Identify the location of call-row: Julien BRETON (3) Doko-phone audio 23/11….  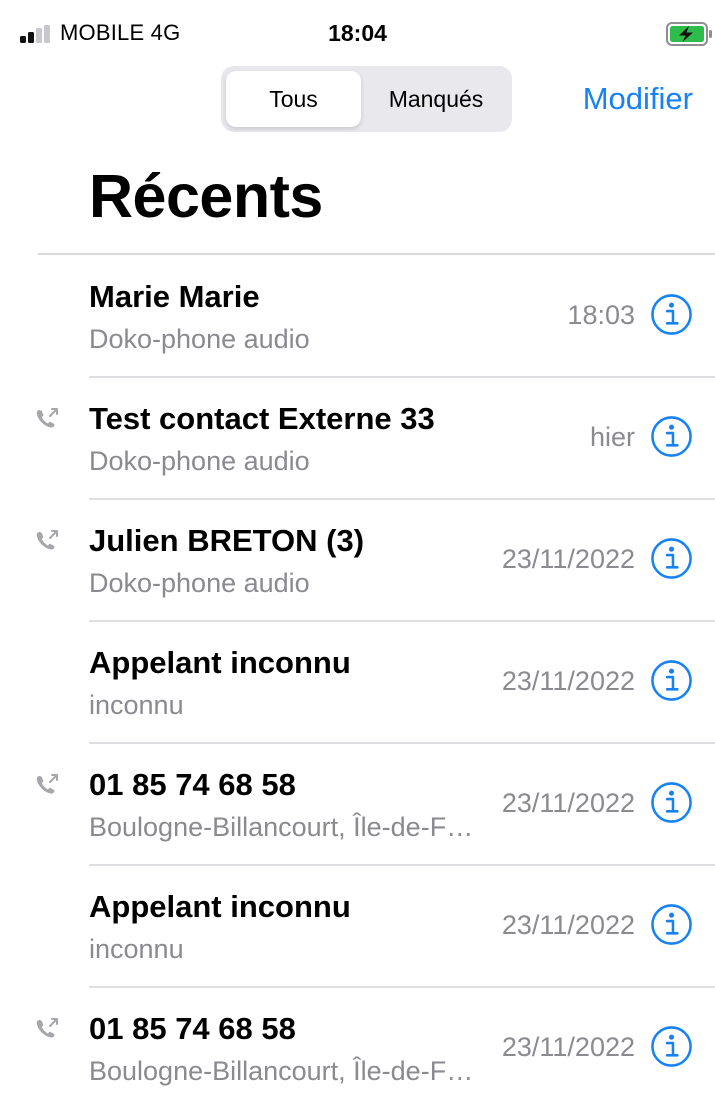
(357, 561).